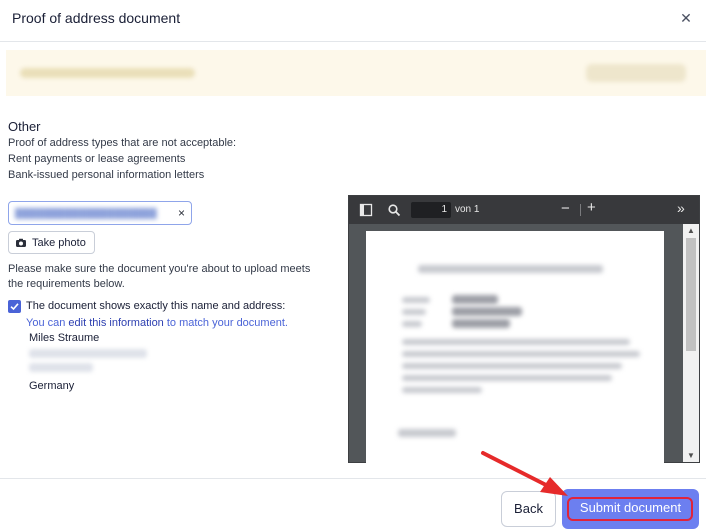  Describe the element at coordinates (86, 213) in the screenshot. I see `file-name-redacted: ████████████████████` at that location.